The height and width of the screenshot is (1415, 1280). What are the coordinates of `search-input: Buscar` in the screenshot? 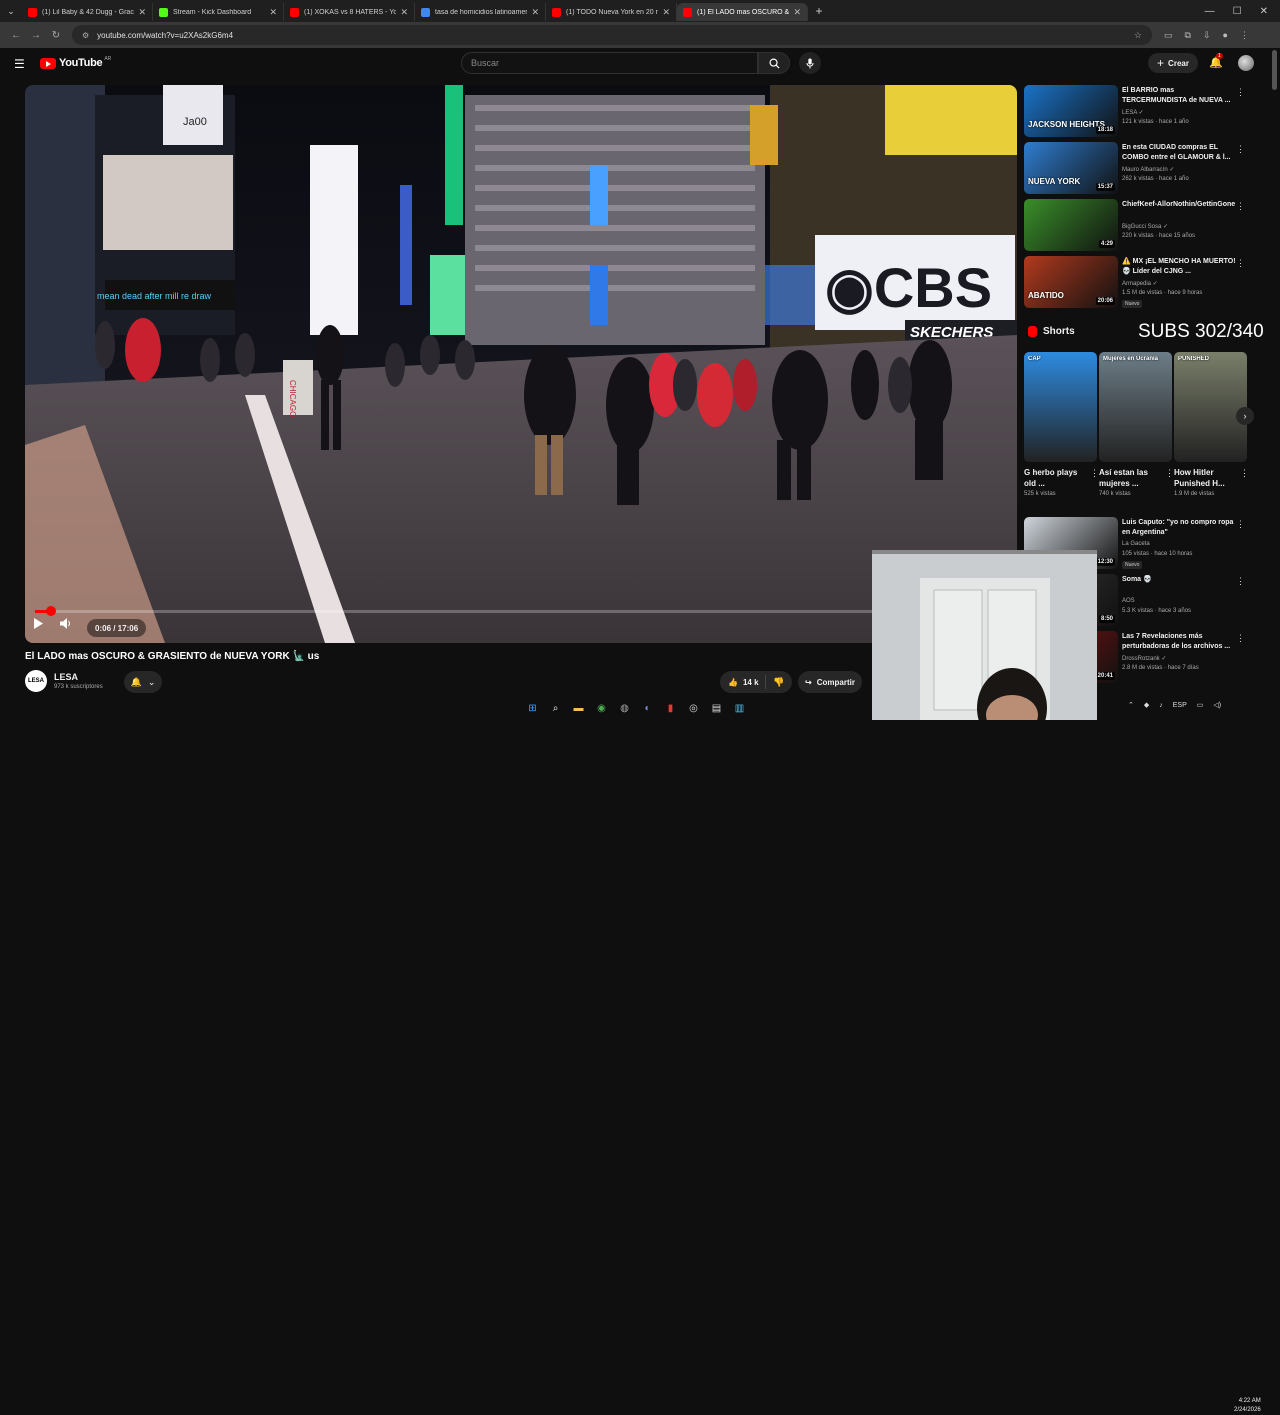 It's located at (609, 63).